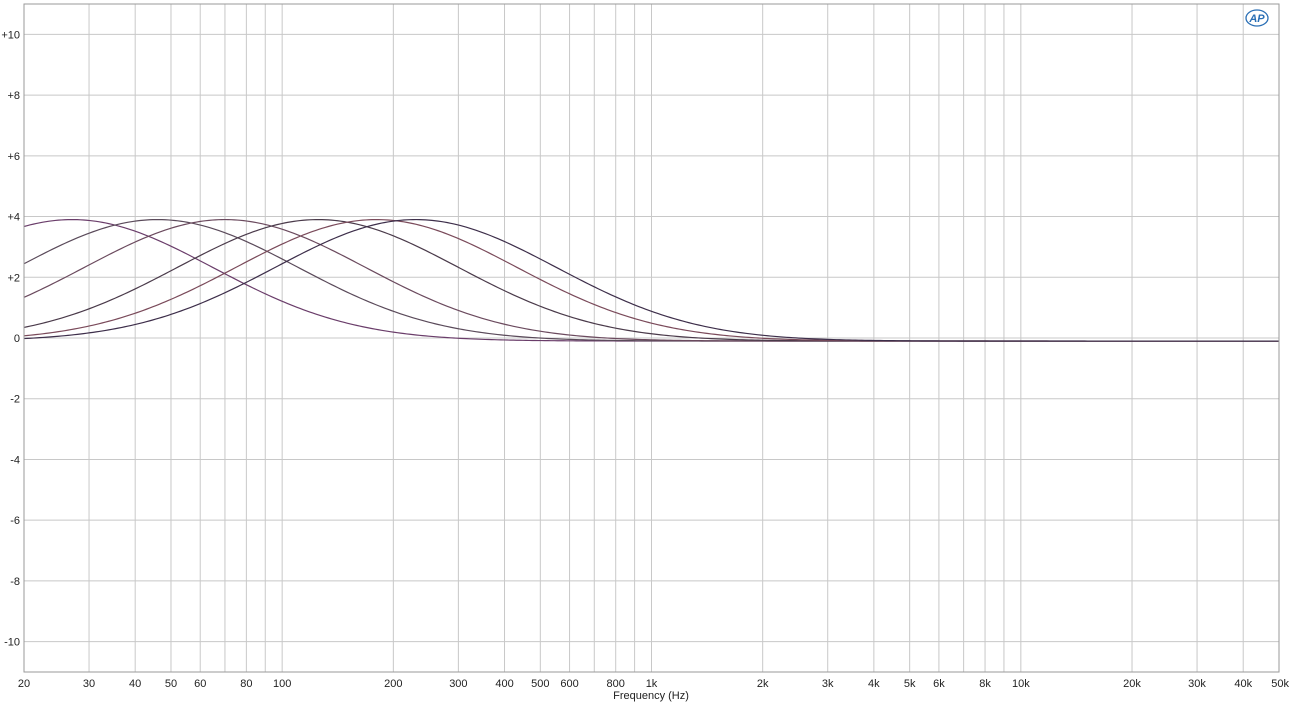  I want to click on y-tick-label: -10, so click(12, 643).